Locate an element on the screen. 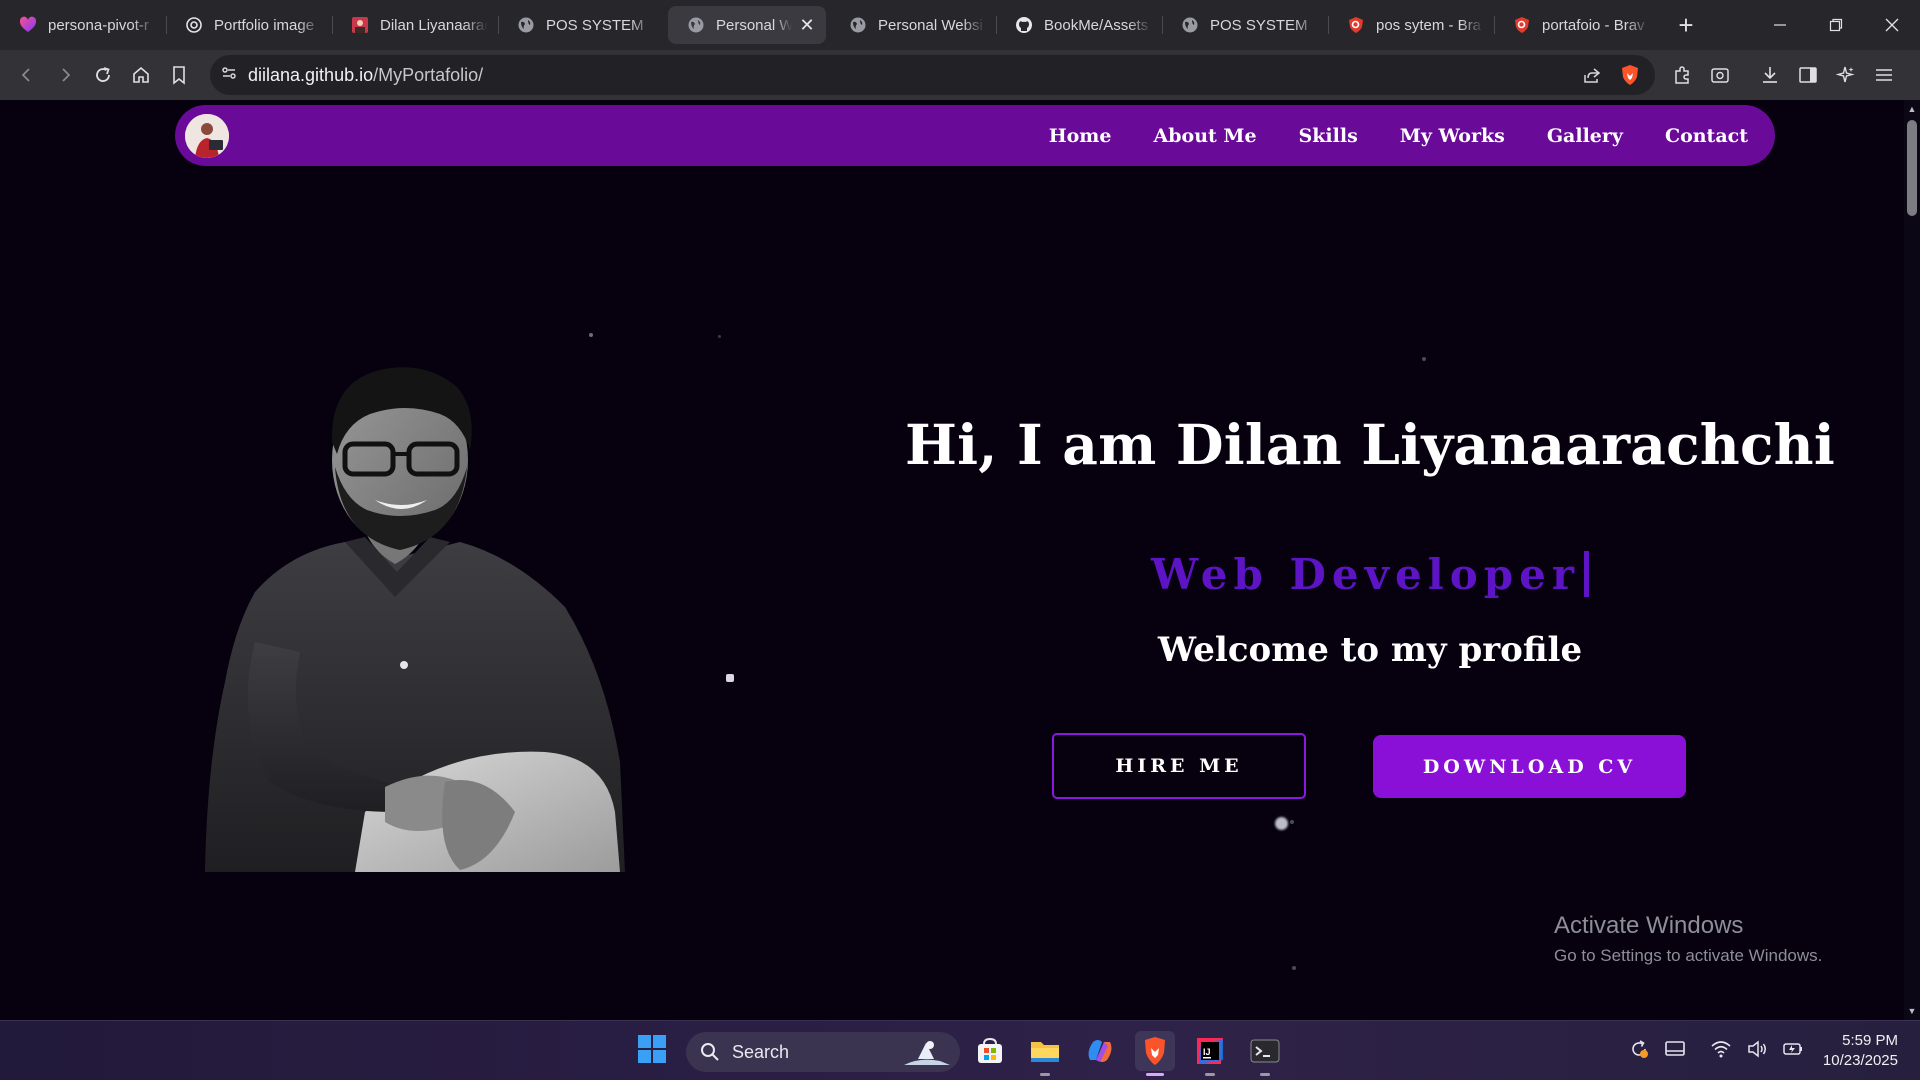  svg-text: IJ is located at coordinates (1207, 1052).